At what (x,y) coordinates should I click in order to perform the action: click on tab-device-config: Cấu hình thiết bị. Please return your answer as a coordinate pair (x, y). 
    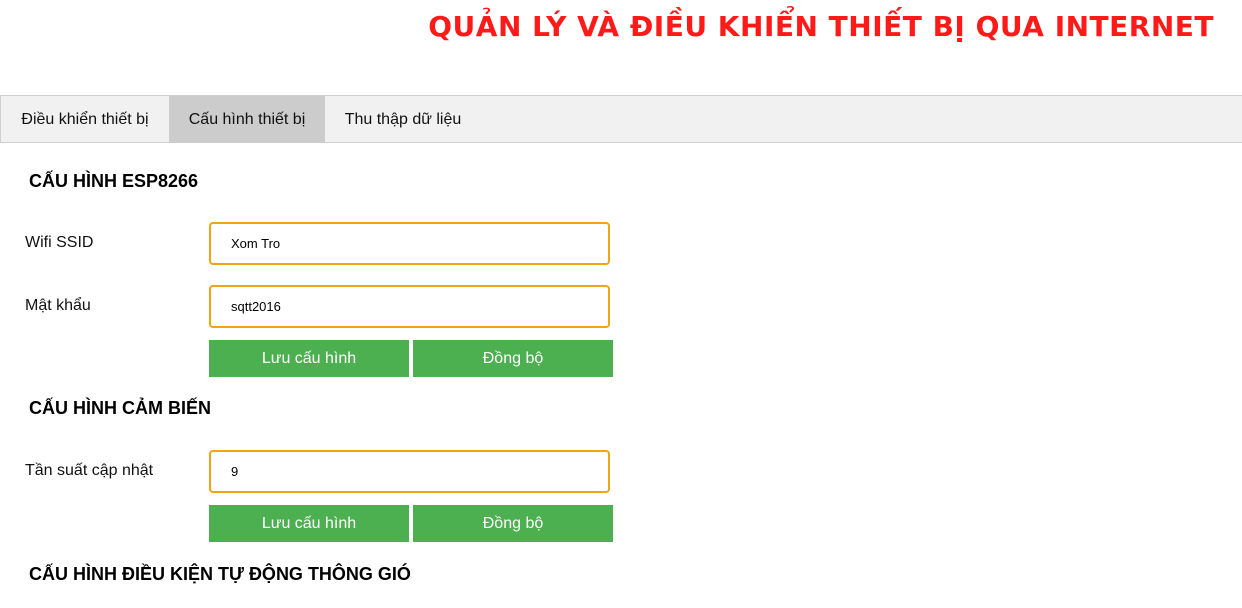
    Looking at the image, I should click on (247, 119).